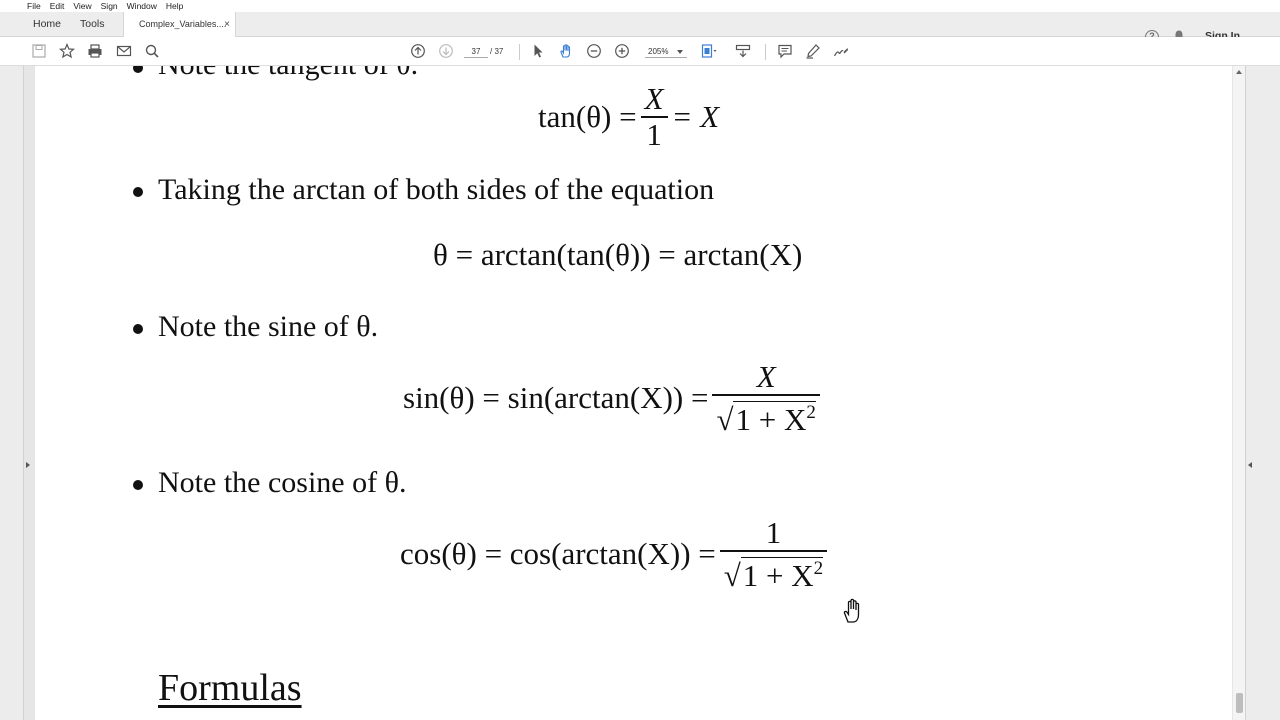 This screenshot has width=1280, height=720. I want to click on right-panel-gutter, so click(1262, 393).